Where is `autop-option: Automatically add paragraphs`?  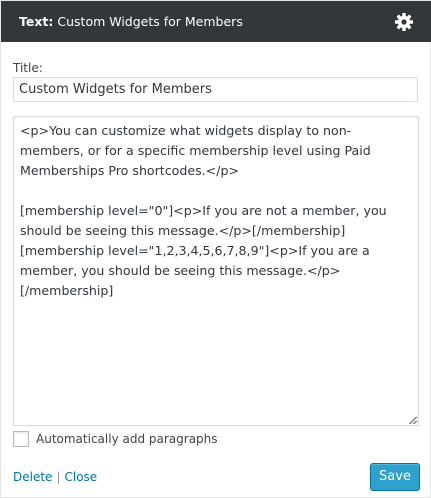
autop-option: Automatically add paragraphs is located at coordinates (115, 439).